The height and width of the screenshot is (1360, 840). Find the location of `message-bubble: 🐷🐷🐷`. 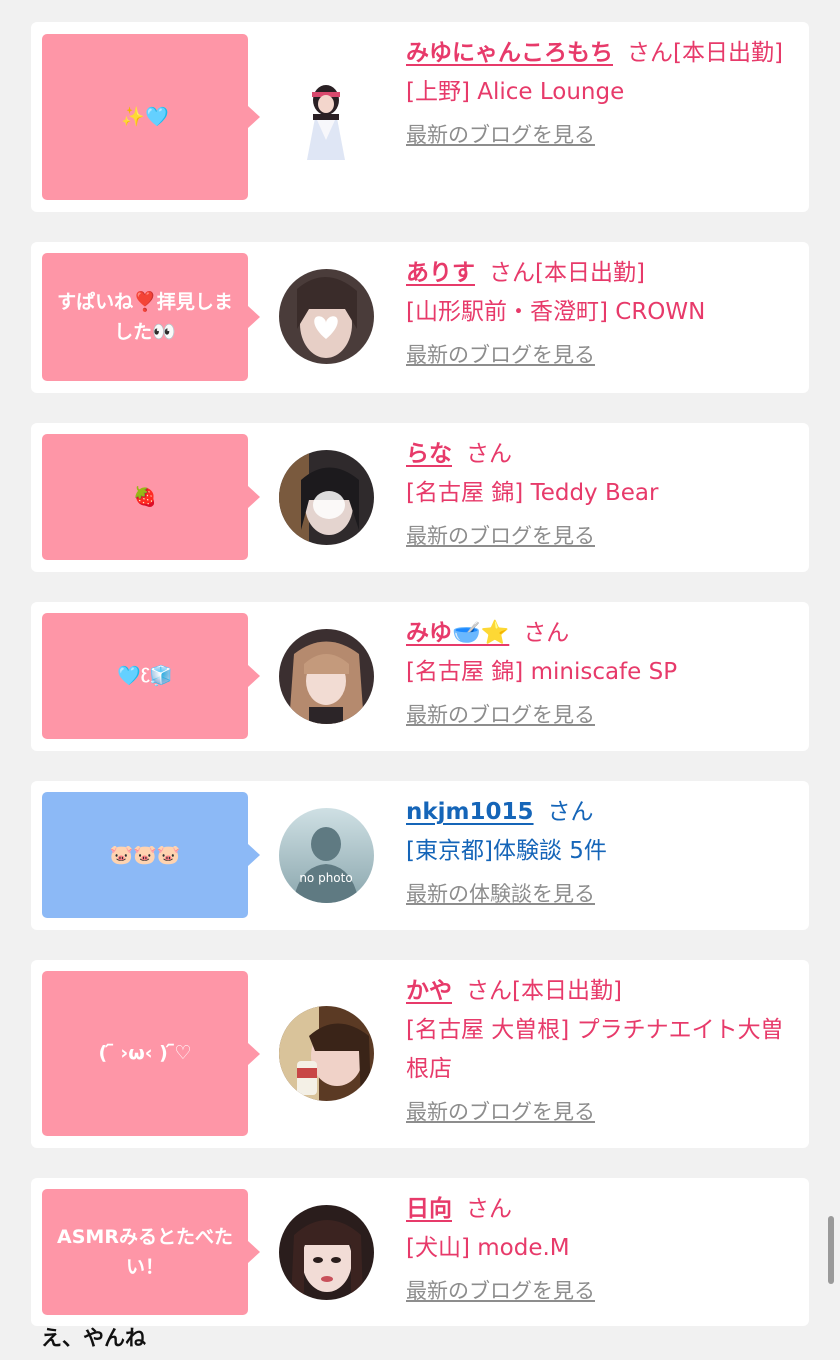

message-bubble: 🐷🐷🐷 is located at coordinates (151, 855).